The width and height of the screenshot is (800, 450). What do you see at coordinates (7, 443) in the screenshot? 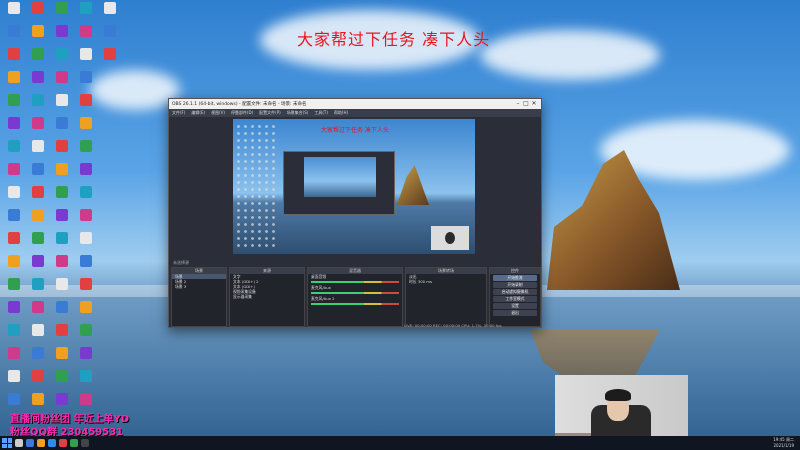
I see `windows-start-icon` at bounding box center [7, 443].